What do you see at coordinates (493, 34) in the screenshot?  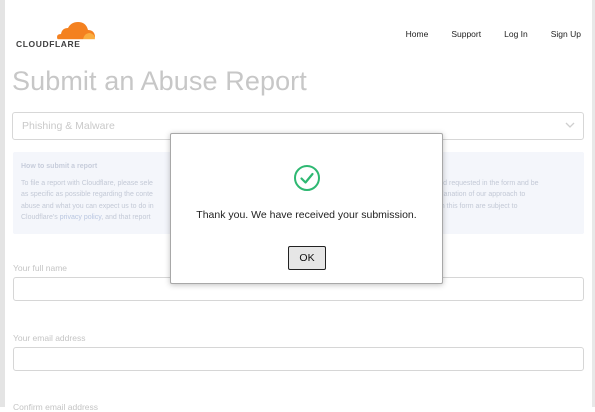 I see `top-nav: Home Support Log In Sign Up` at bounding box center [493, 34].